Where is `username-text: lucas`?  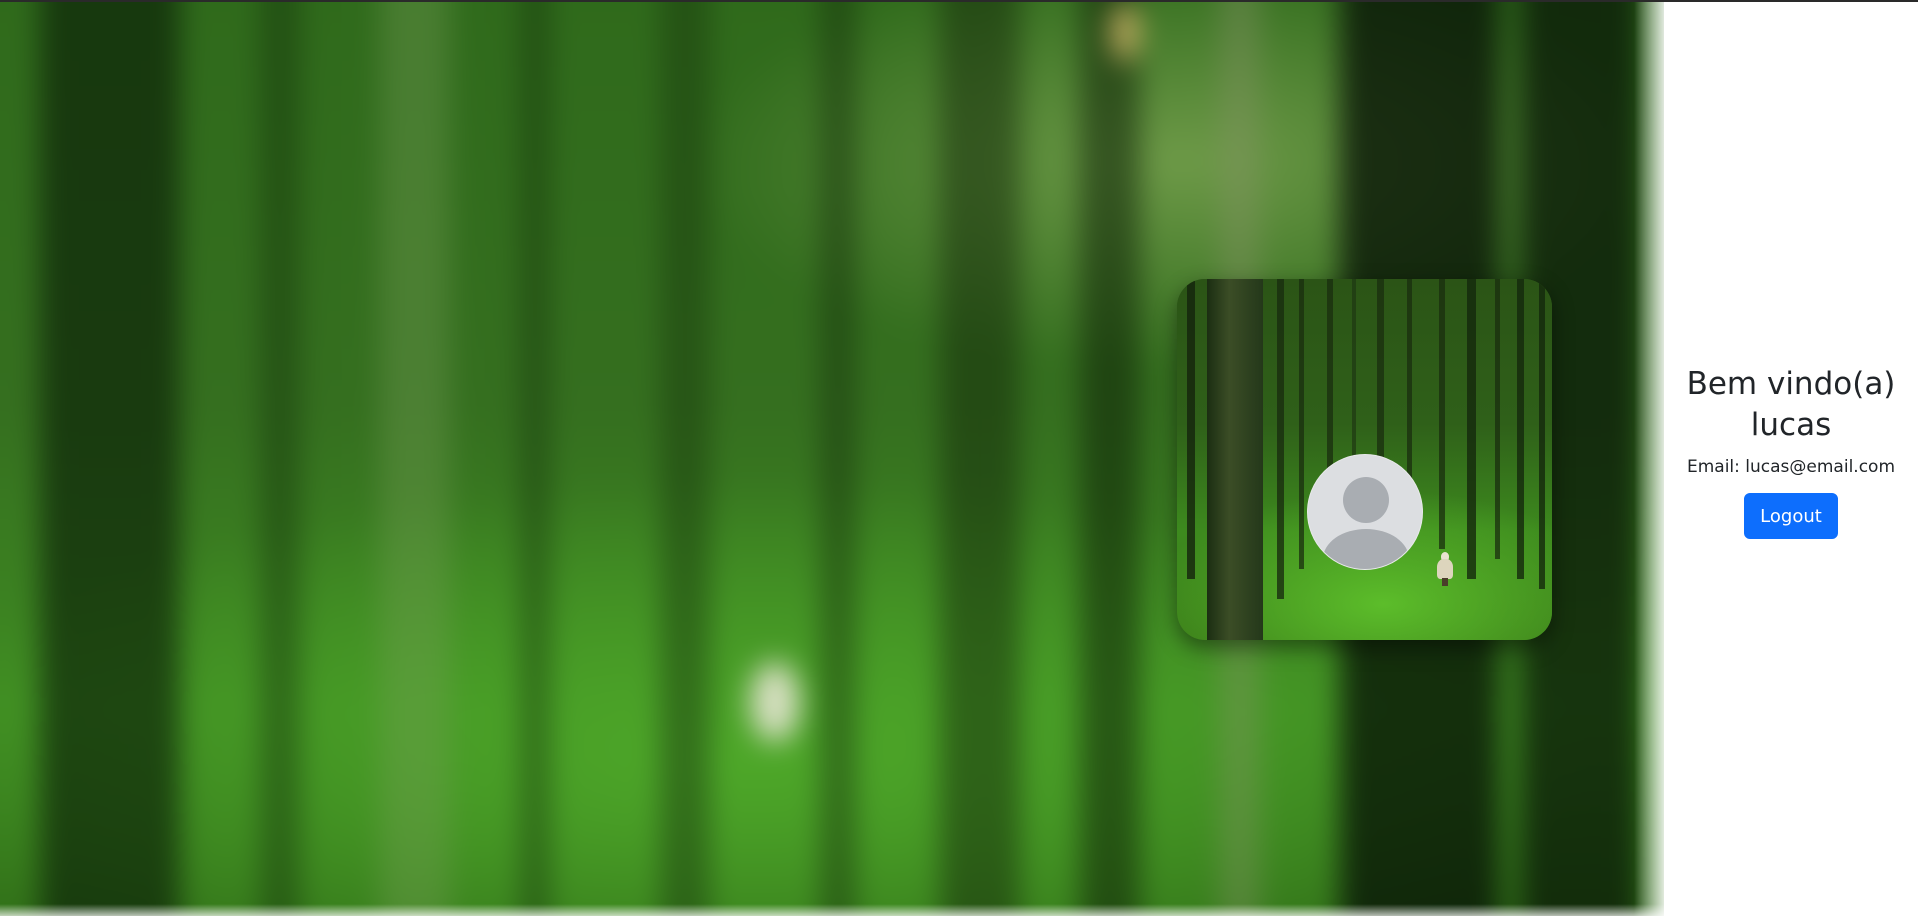
username-text: lucas is located at coordinates (1791, 425).